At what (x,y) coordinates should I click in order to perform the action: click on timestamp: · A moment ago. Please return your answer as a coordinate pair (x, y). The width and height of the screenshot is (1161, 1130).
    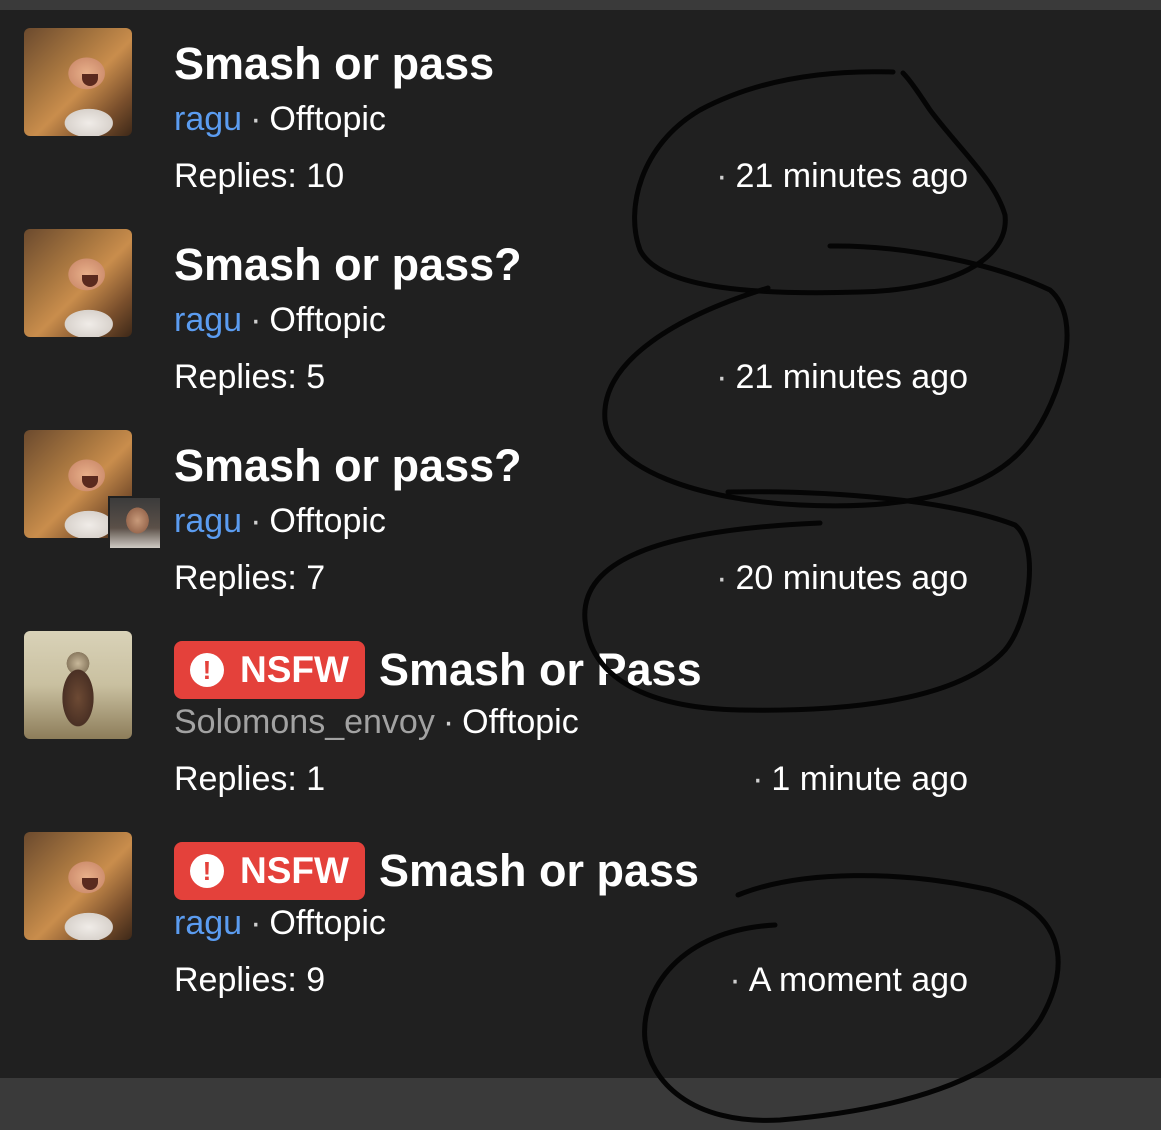
    Looking at the image, I should click on (848, 980).